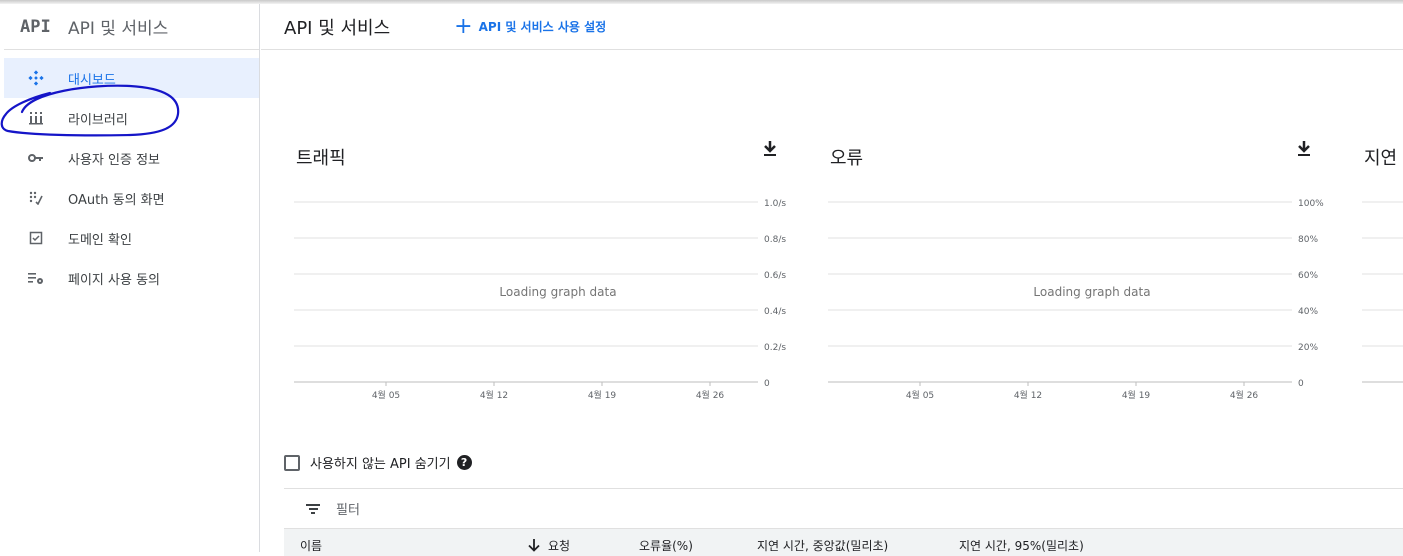 Image resolution: width=1403 pixels, height=556 pixels. I want to click on chart-title: 오류, so click(847, 158).